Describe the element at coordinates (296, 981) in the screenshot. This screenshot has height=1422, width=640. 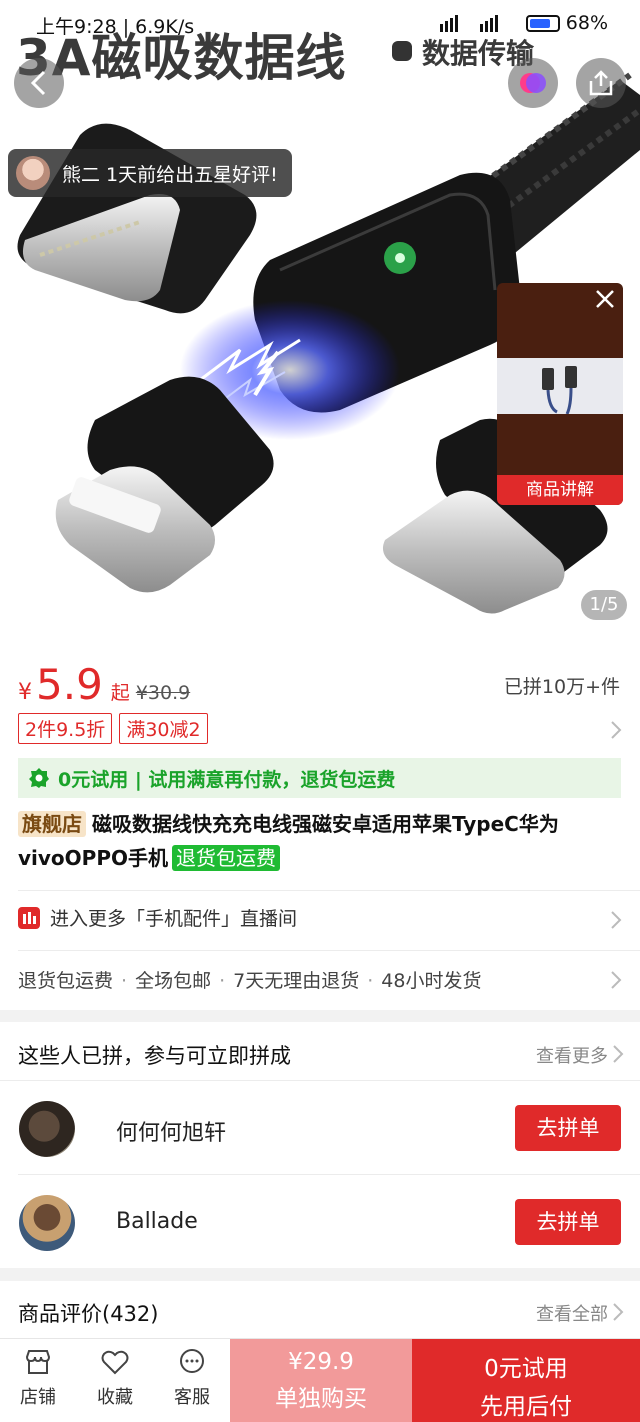
I see `service-item: 7天无理由退货` at that location.